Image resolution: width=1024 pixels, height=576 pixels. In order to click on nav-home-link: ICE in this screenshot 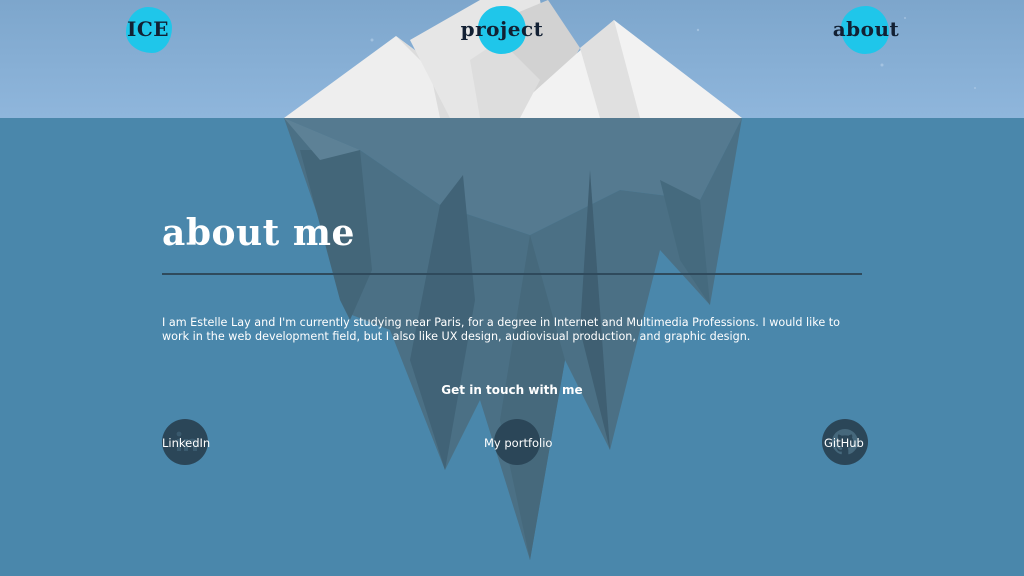, I will do `click(148, 29)`.